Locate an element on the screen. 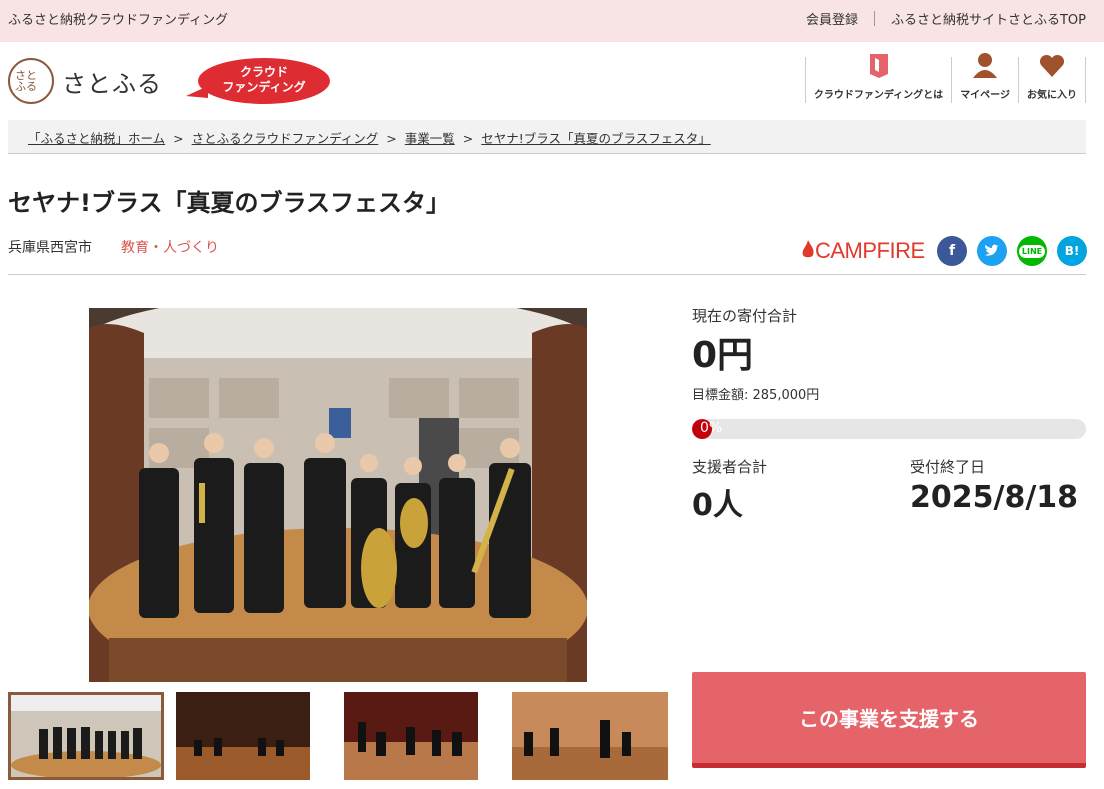 This screenshot has height=789, width=1104. crowdfunding-badge: クラウド ファンディング is located at coordinates (258, 82).